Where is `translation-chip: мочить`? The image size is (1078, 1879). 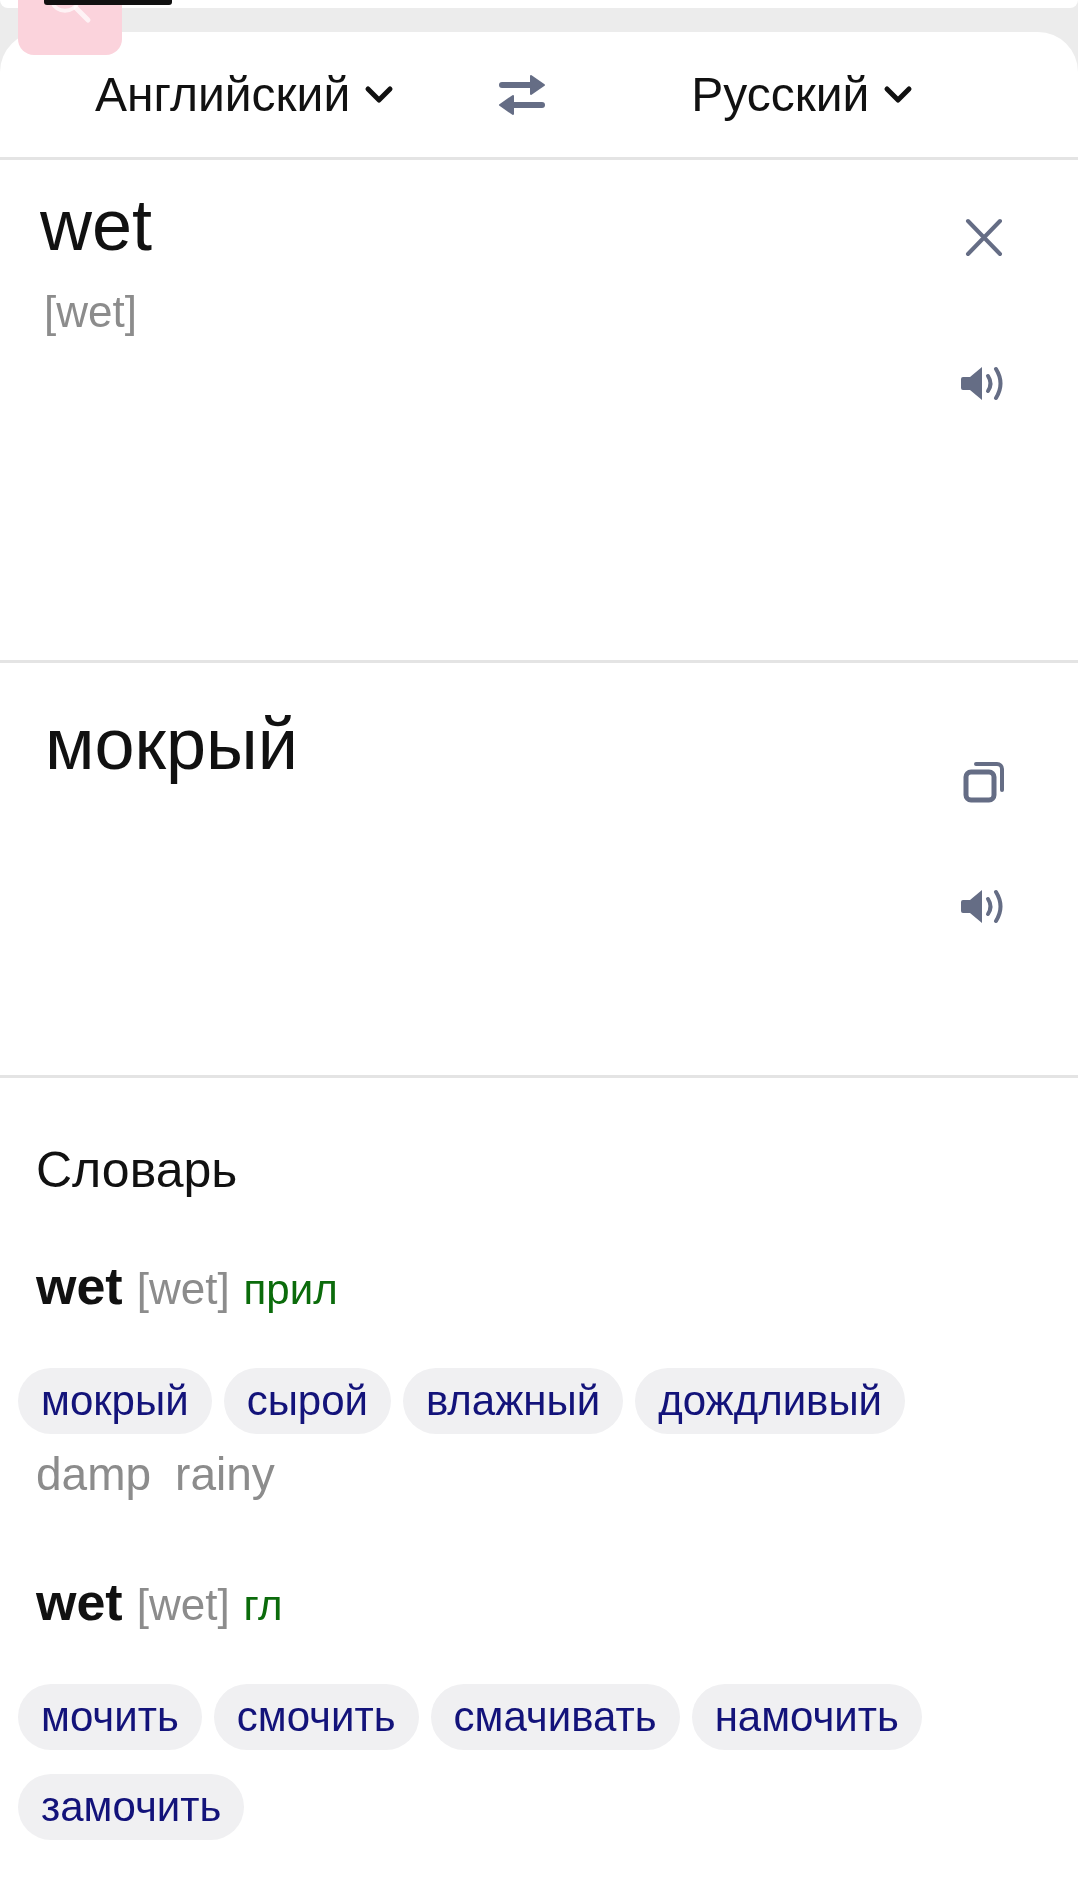
translation-chip: мочить is located at coordinates (110, 1717).